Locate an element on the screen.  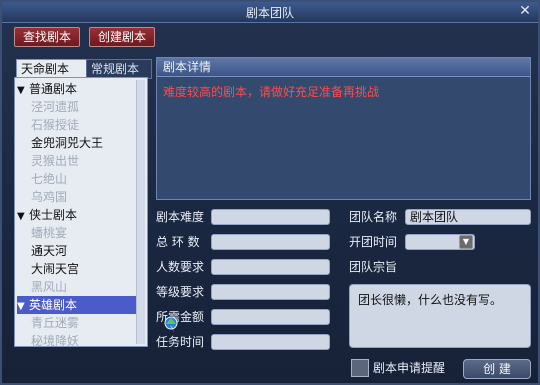
rings-field is located at coordinates (270, 242).